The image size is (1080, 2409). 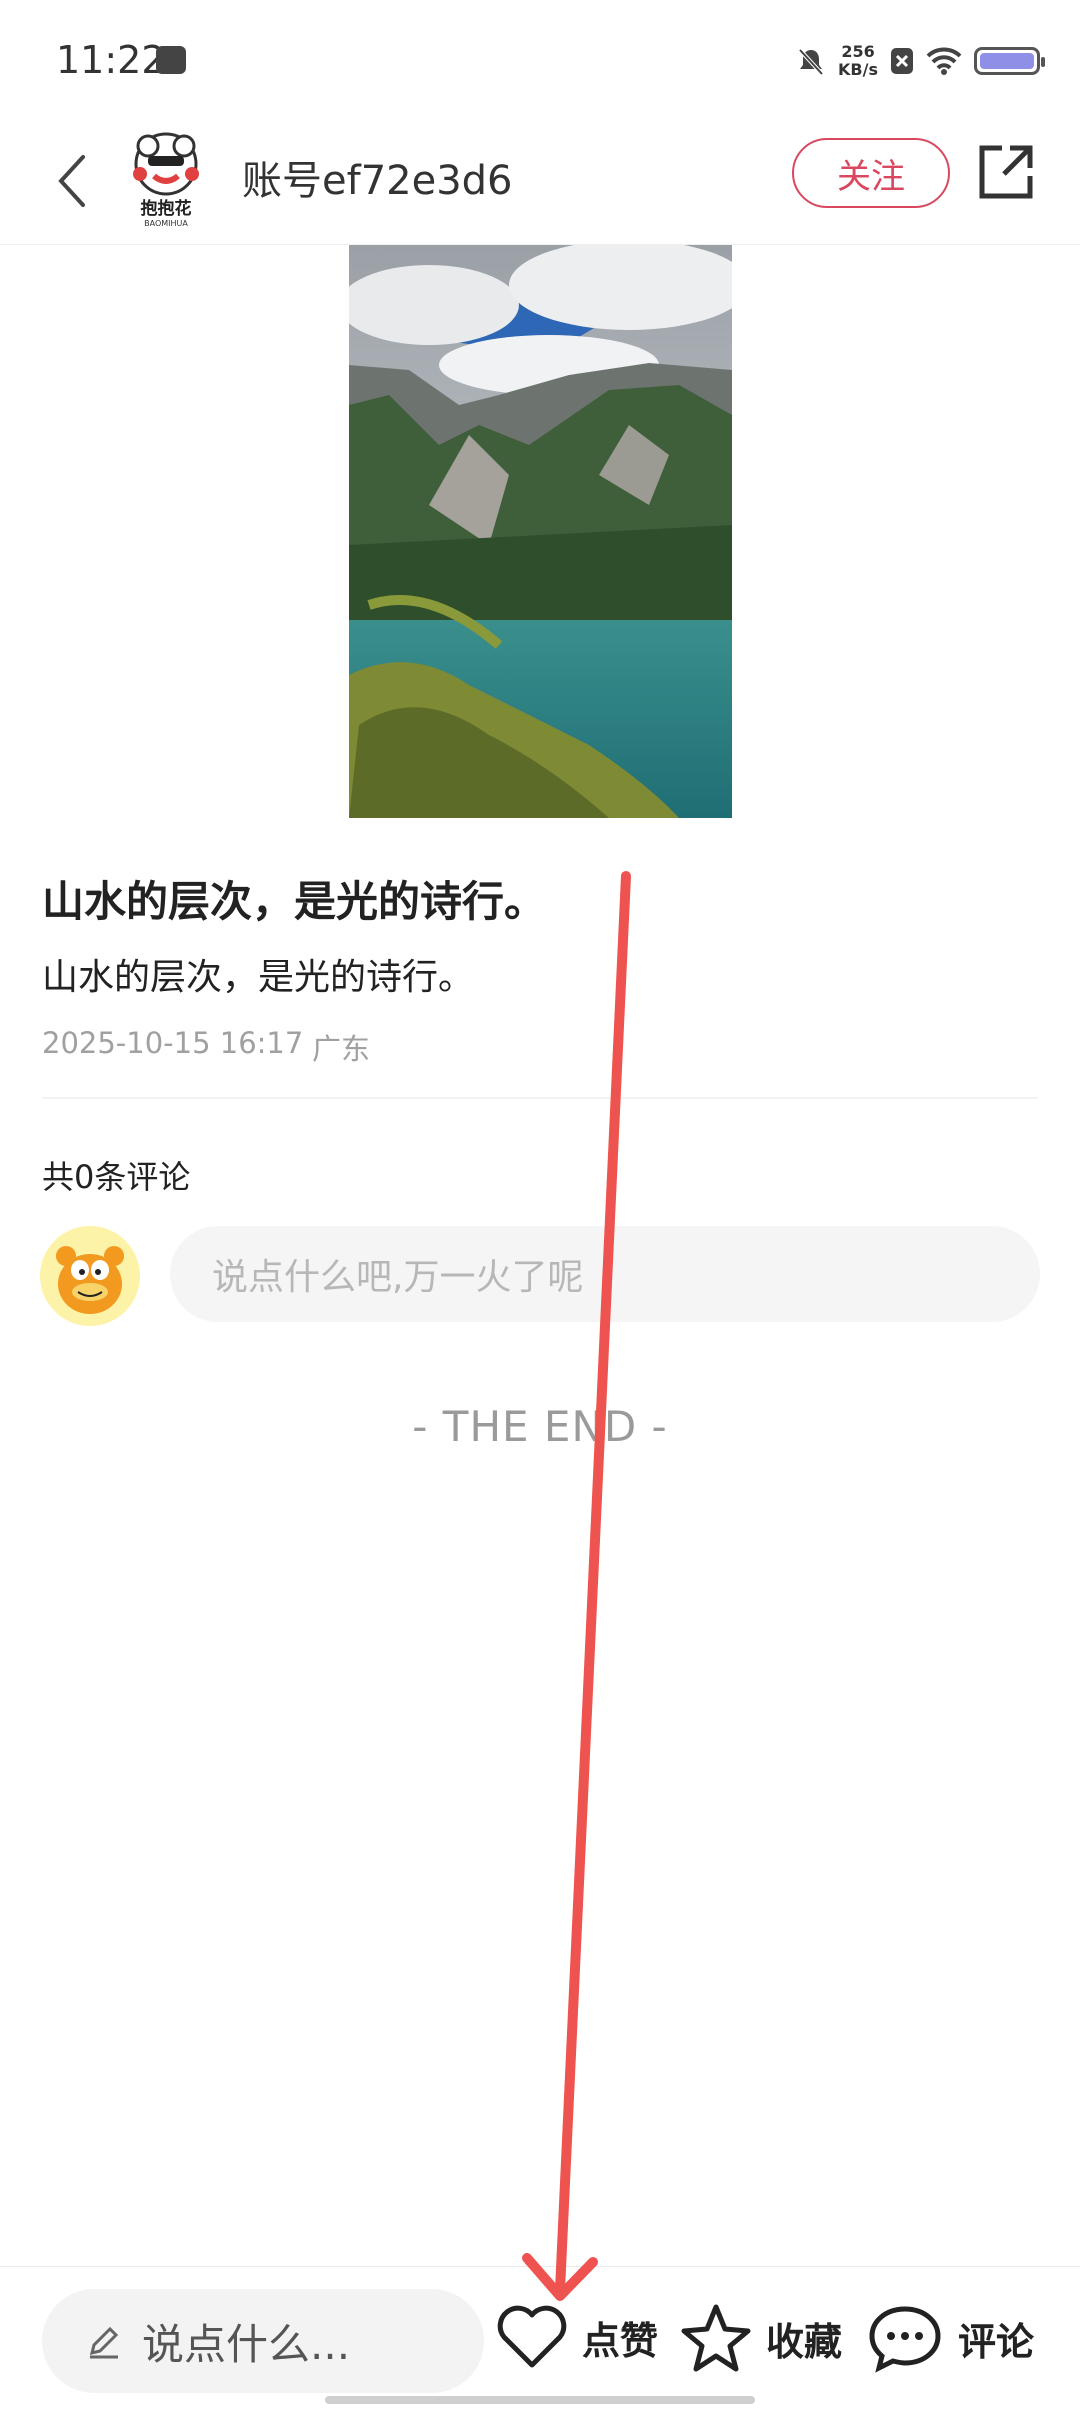 I want to click on account-logo: 抱抱花 BAOMIHUA, so click(x=166, y=178).